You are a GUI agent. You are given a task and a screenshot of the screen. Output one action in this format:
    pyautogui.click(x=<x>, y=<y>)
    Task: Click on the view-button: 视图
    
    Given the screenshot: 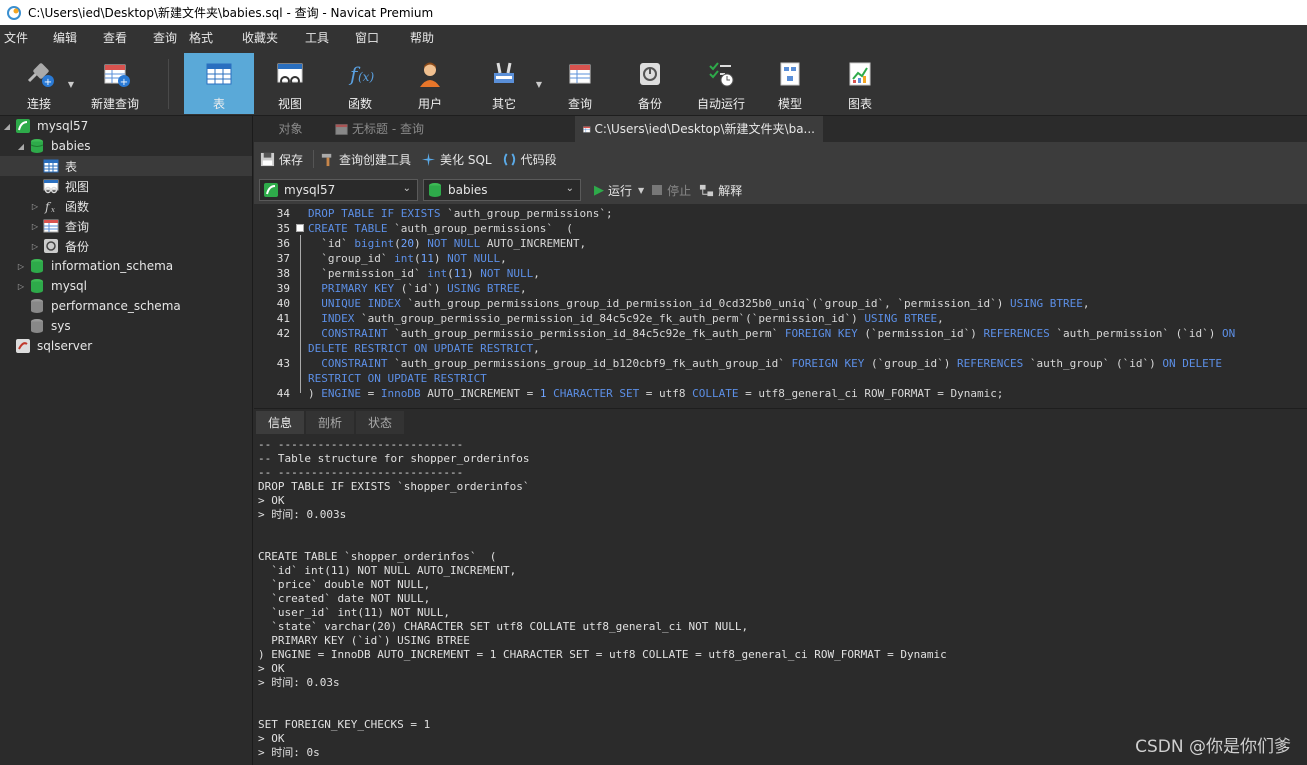 What is the action you would take?
    pyautogui.click(x=290, y=83)
    